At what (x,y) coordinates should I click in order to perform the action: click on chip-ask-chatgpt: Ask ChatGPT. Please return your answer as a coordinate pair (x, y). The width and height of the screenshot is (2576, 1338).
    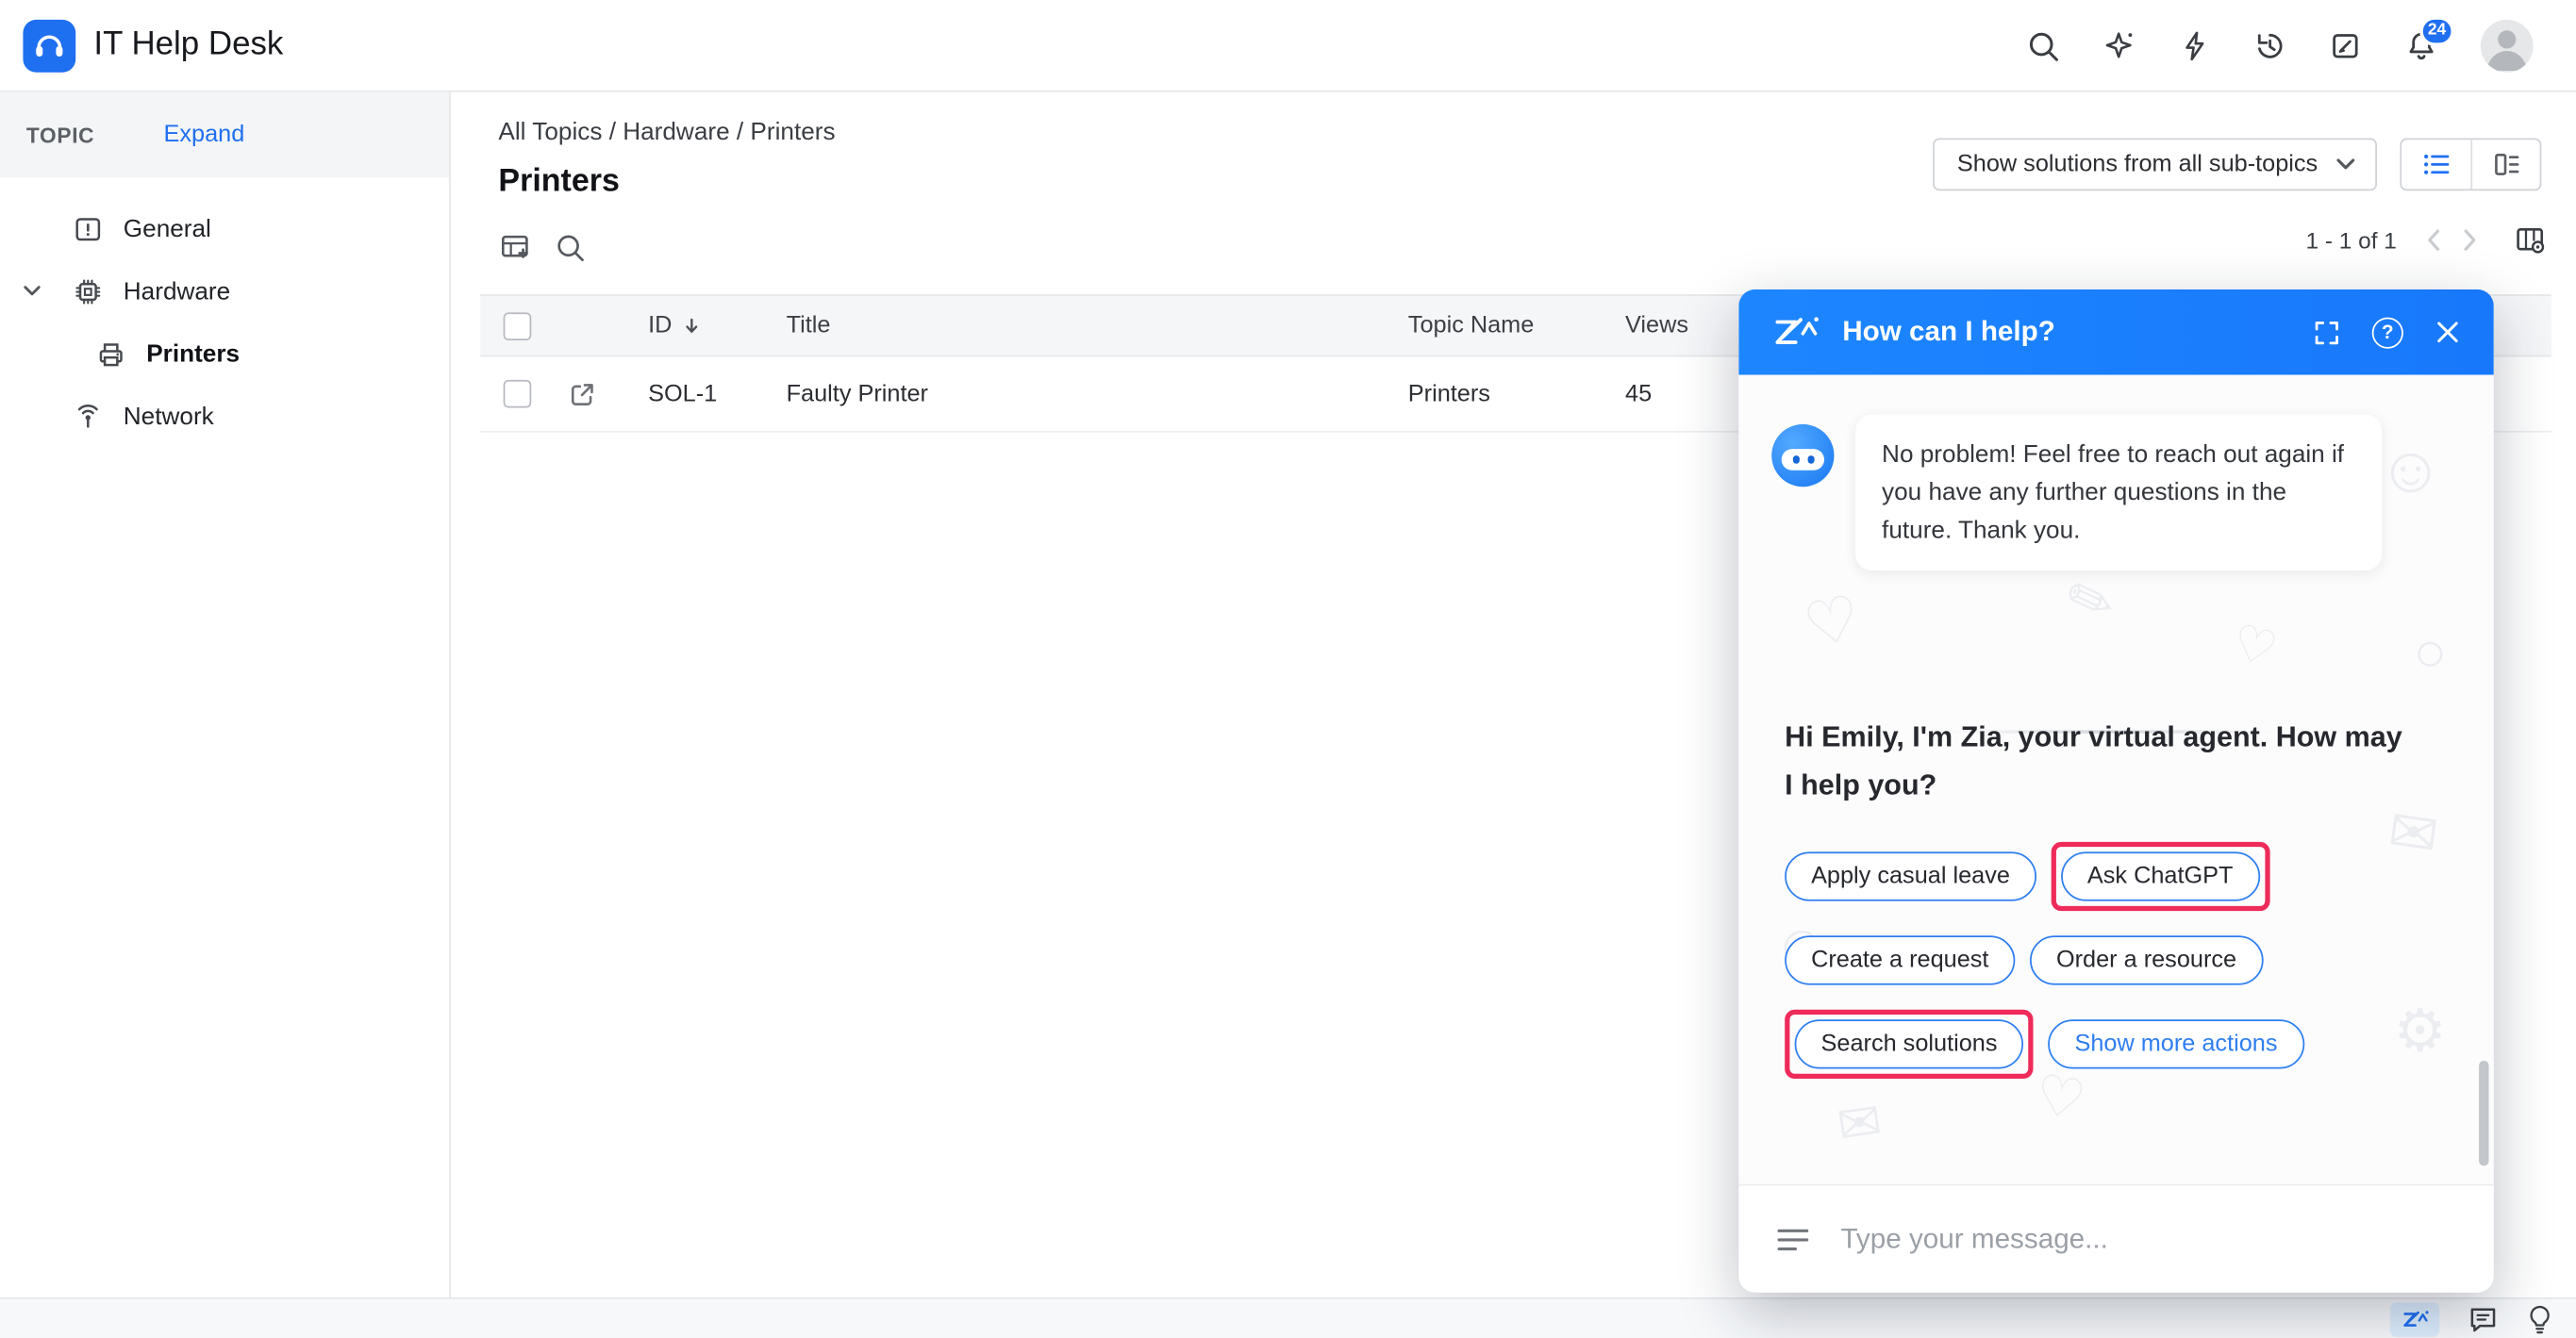
    Looking at the image, I should click on (2160, 876).